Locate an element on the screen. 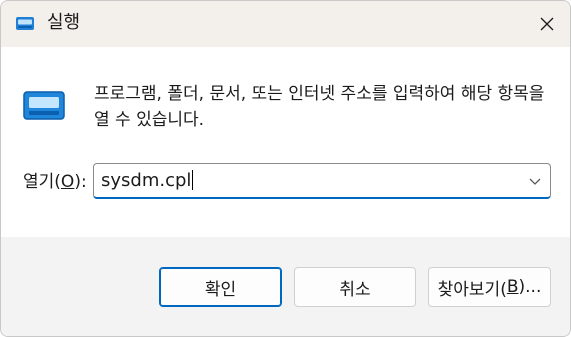 The width and height of the screenshot is (571, 337). close-button is located at coordinates (546, 24).